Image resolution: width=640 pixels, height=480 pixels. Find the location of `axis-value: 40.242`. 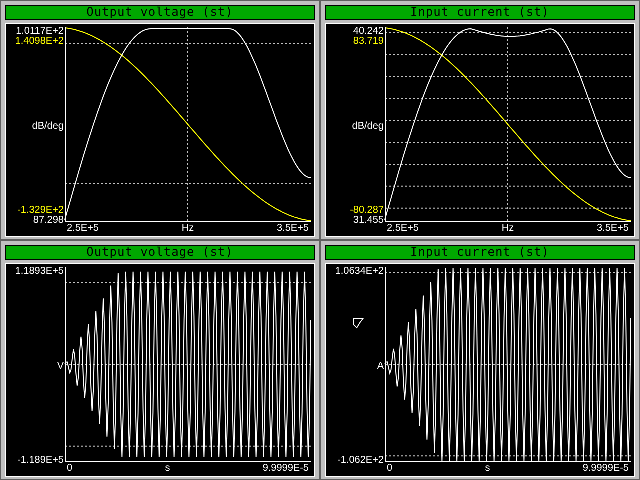

axis-value: 40.242 is located at coordinates (368, 32).